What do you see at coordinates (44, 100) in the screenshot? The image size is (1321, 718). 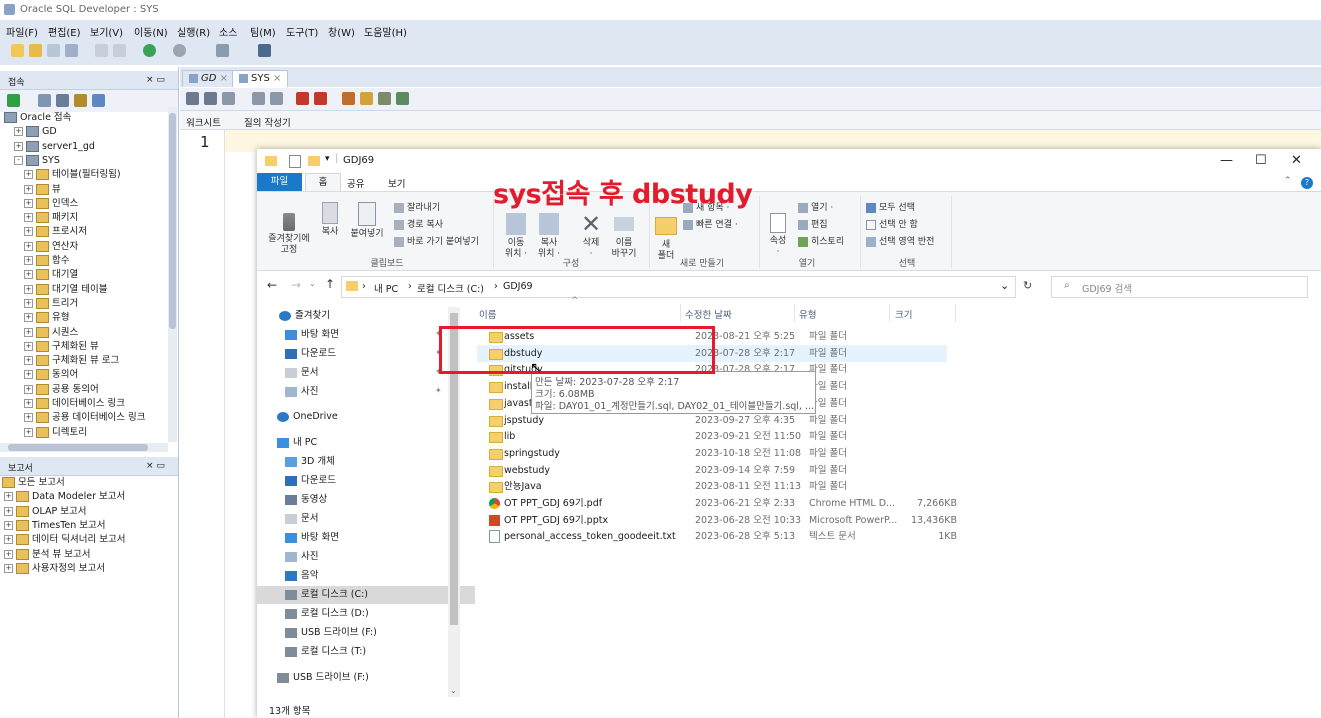 I see `refresh-icon` at bounding box center [44, 100].